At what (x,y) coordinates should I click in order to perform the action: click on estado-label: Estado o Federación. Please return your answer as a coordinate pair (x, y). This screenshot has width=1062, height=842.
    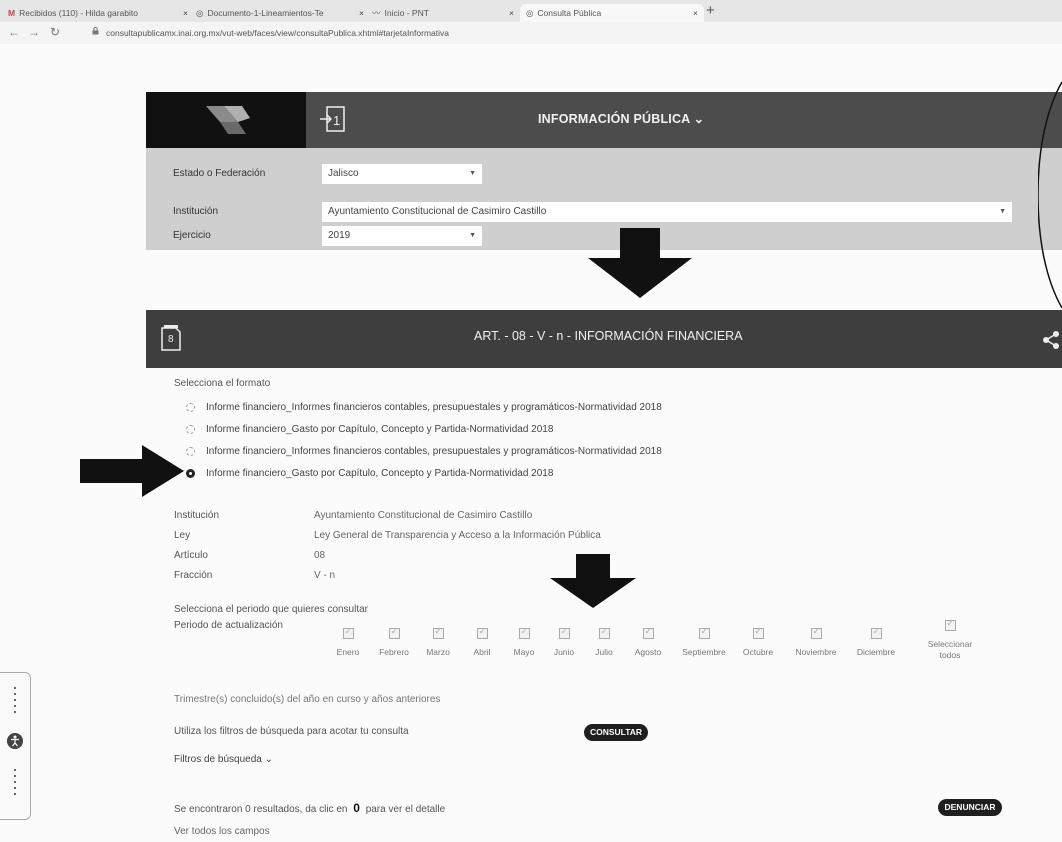
    Looking at the image, I should click on (219, 173).